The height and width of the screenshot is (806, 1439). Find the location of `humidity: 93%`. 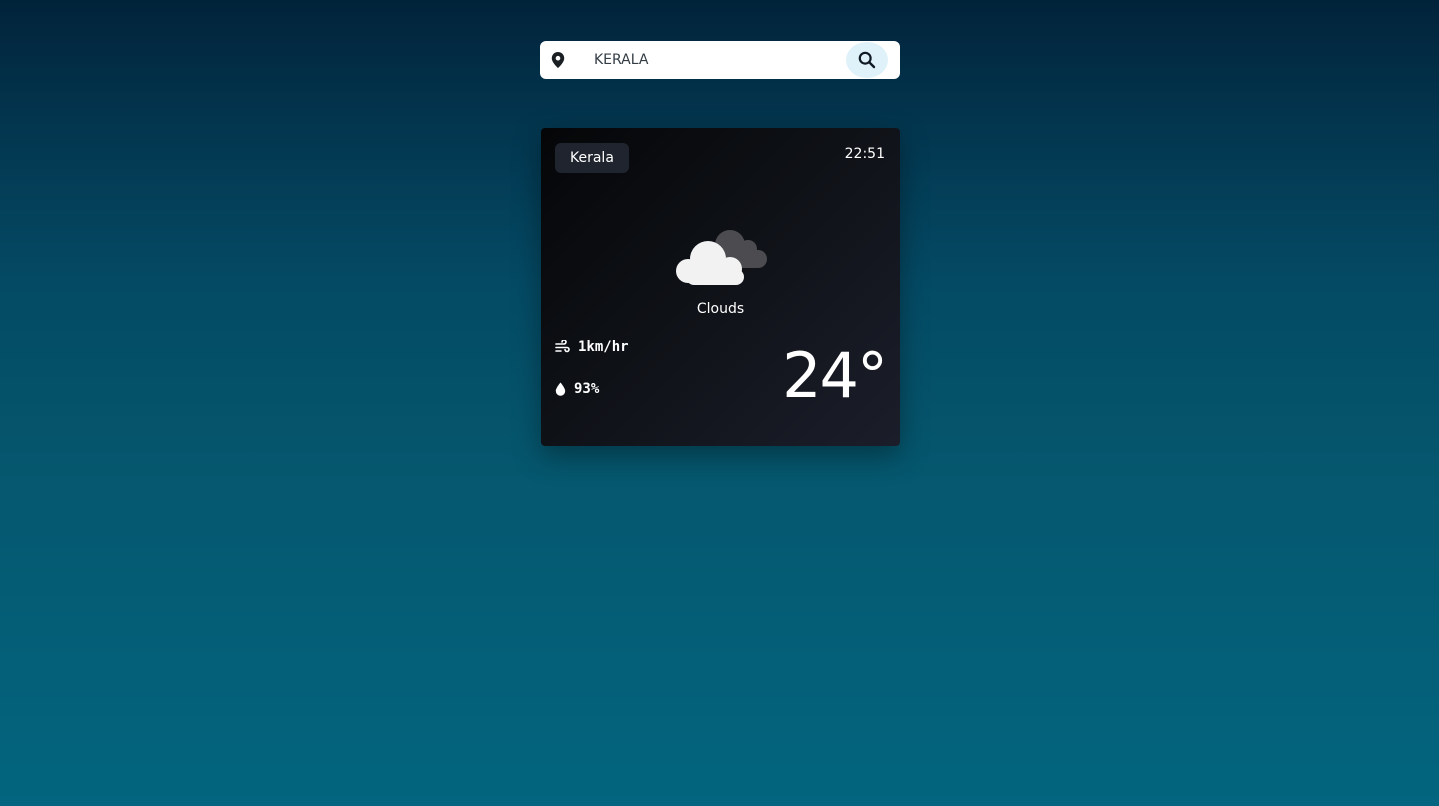

humidity: 93% is located at coordinates (577, 389).